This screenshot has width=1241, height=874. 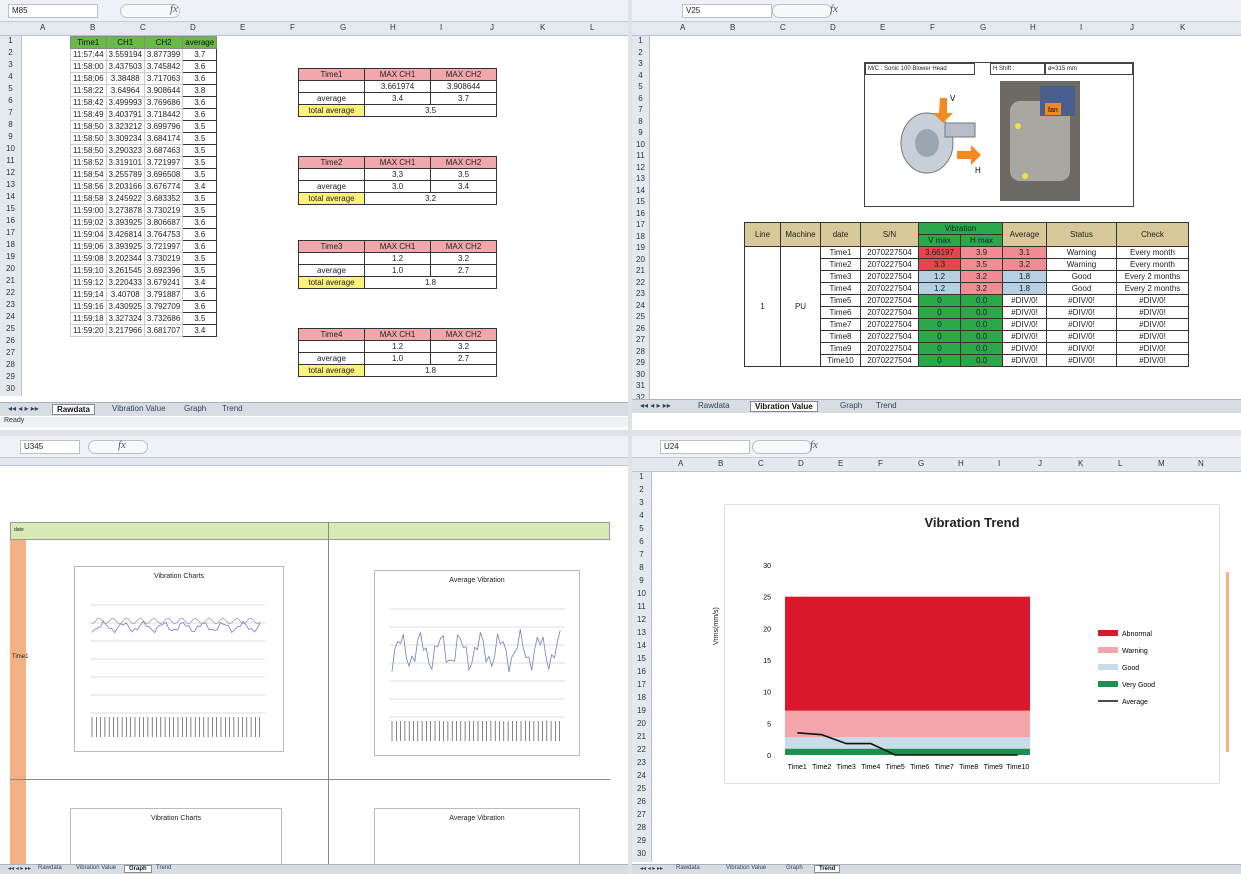 I want to click on row-header-cell: 26, so click(x=640, y=330).